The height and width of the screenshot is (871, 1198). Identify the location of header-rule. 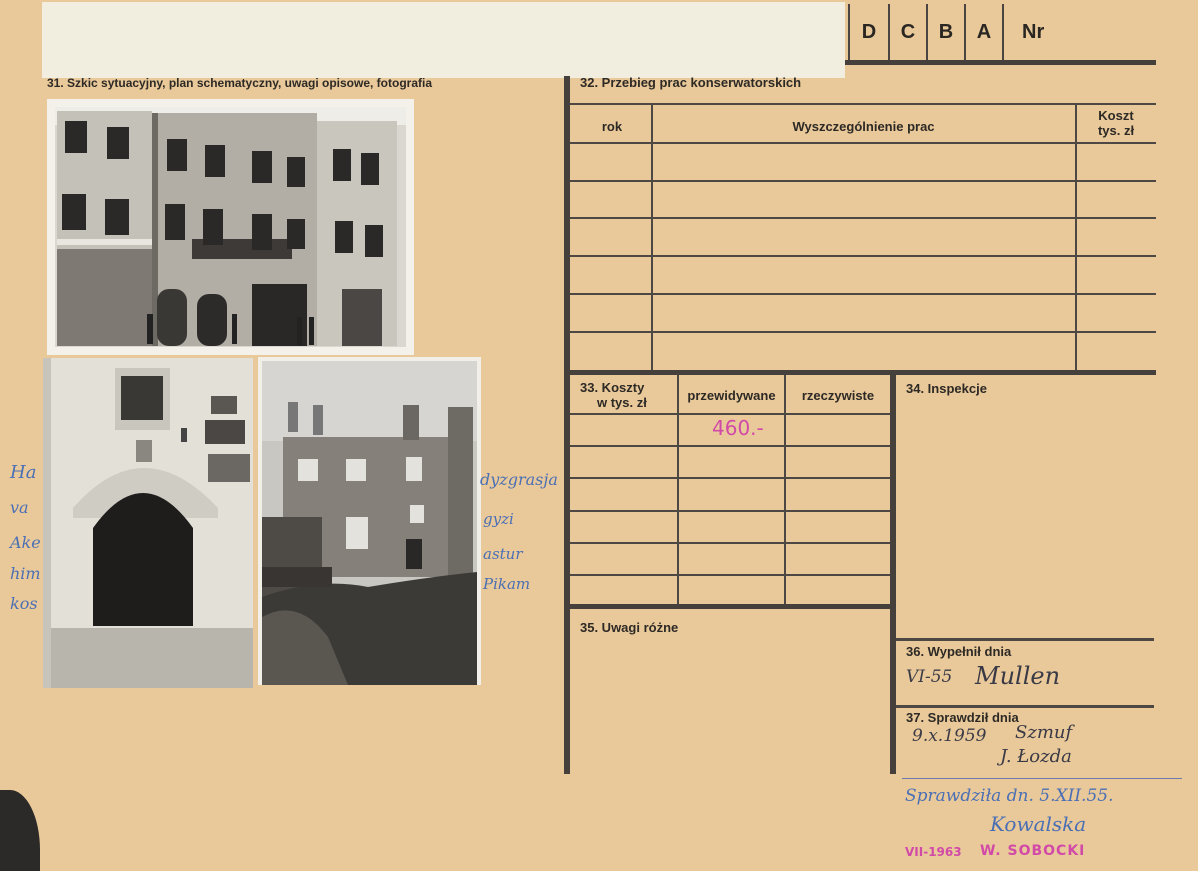
(1000, 62).